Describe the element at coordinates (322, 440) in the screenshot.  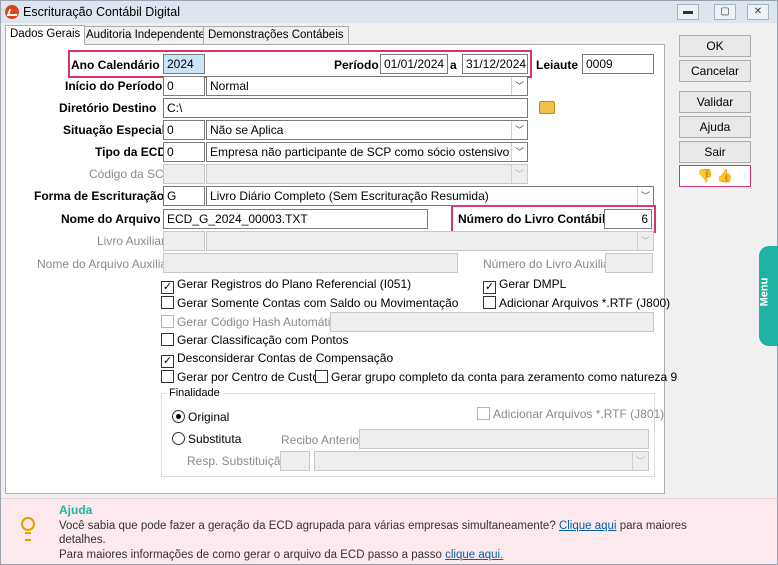
I see `recibo-anterior-label: Recibo Anterior` at that location.